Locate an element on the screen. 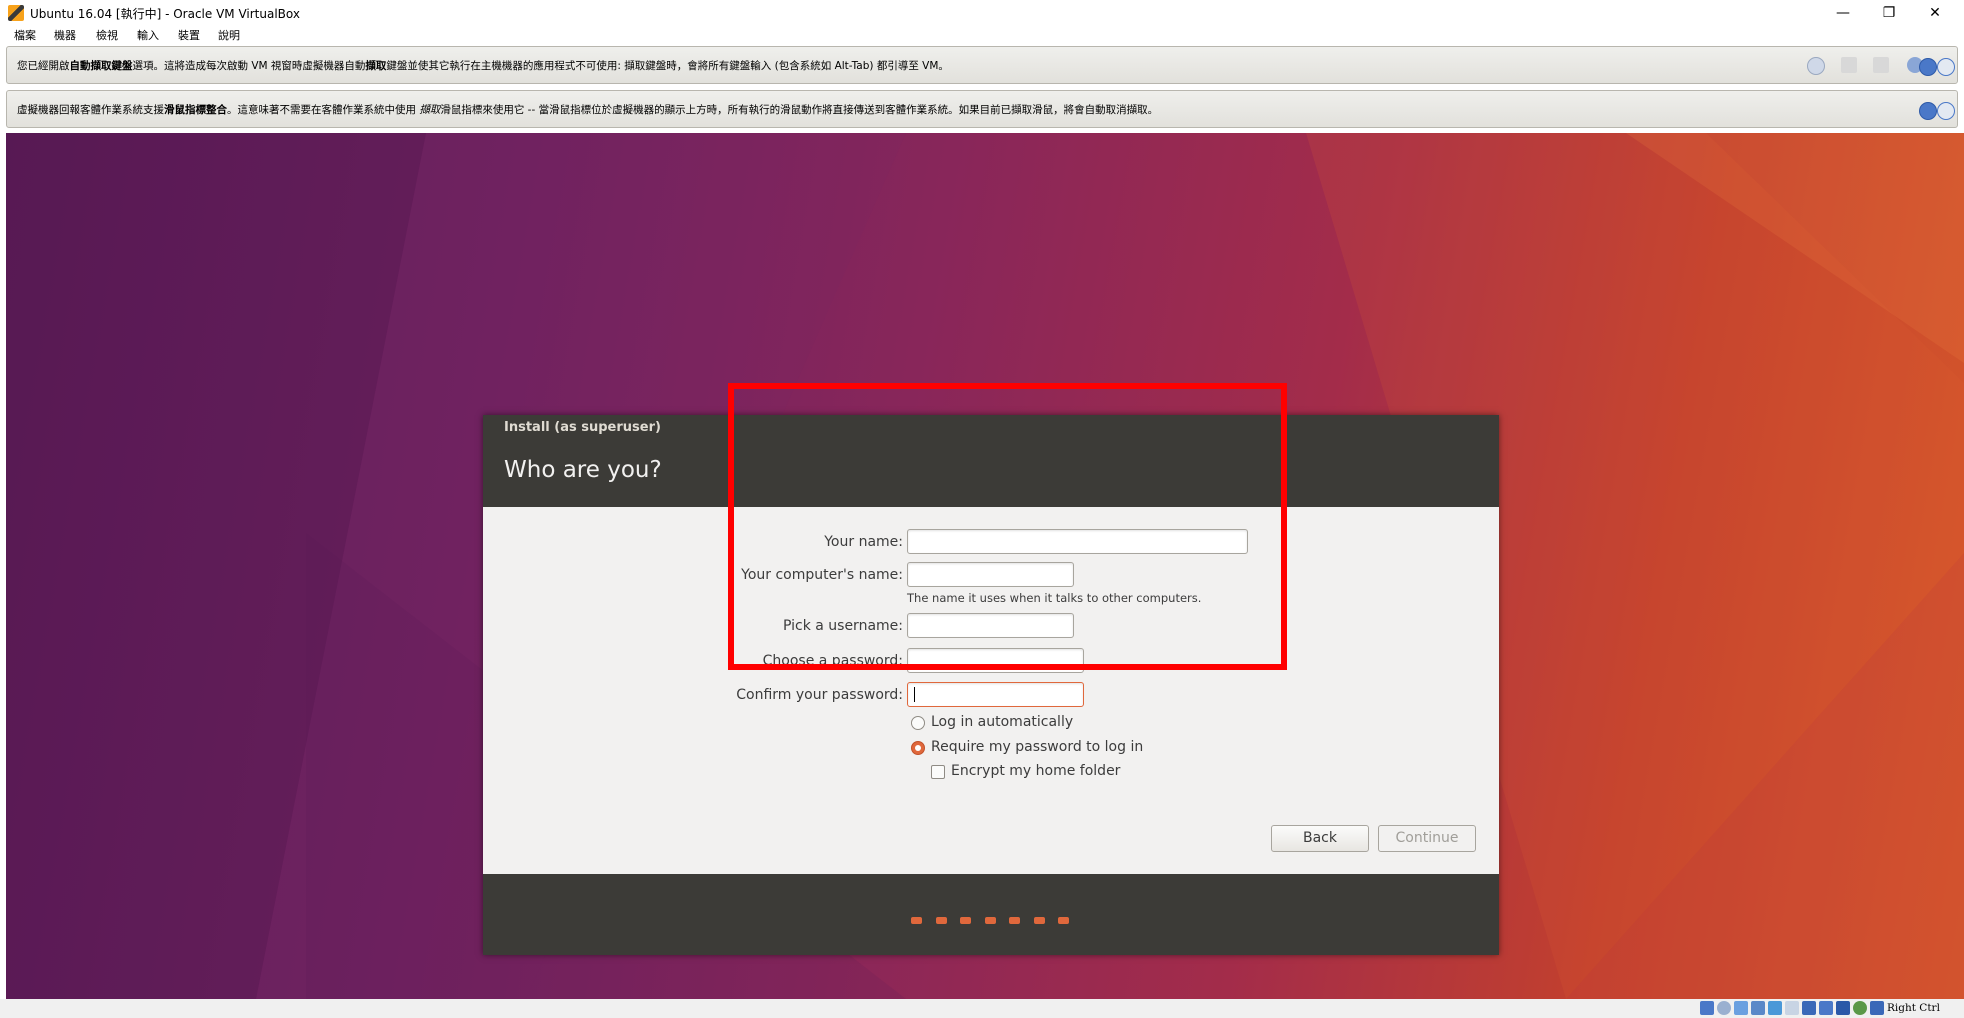 This screenshot has height=1018, width=1964. network-icon is located at coordinates (1849, 65).